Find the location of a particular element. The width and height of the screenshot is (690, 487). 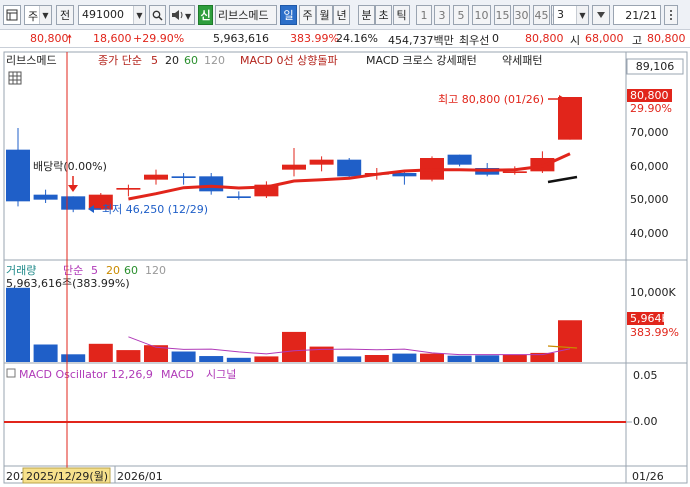

price-tick-50000: 50,000 is located at coordinates (649, 199).